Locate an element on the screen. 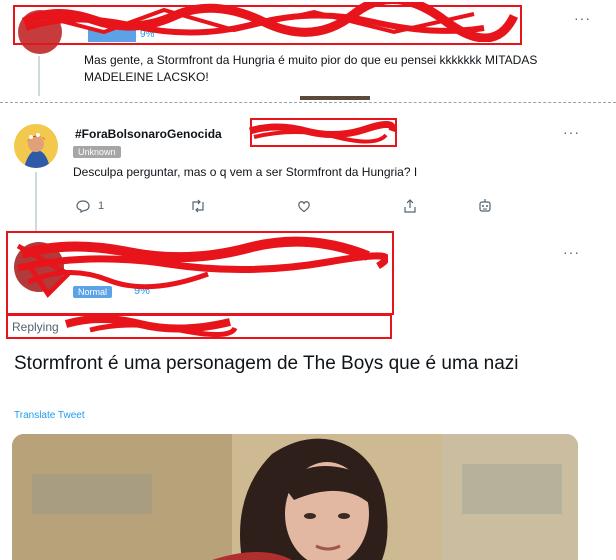 The height and width of the screenshot is (560, 616). reply-icon is located at coordinates (83, 206).